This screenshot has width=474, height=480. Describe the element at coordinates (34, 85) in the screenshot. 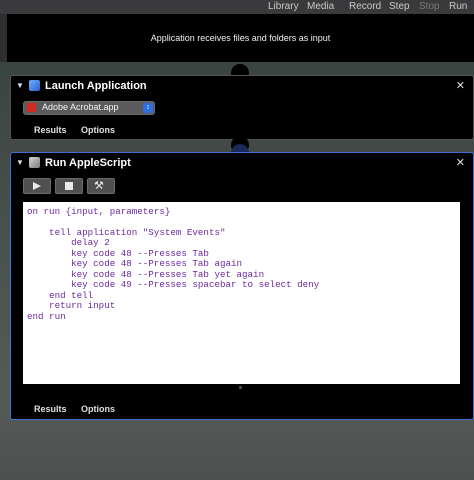

I see `launch-application-icon` at that location.